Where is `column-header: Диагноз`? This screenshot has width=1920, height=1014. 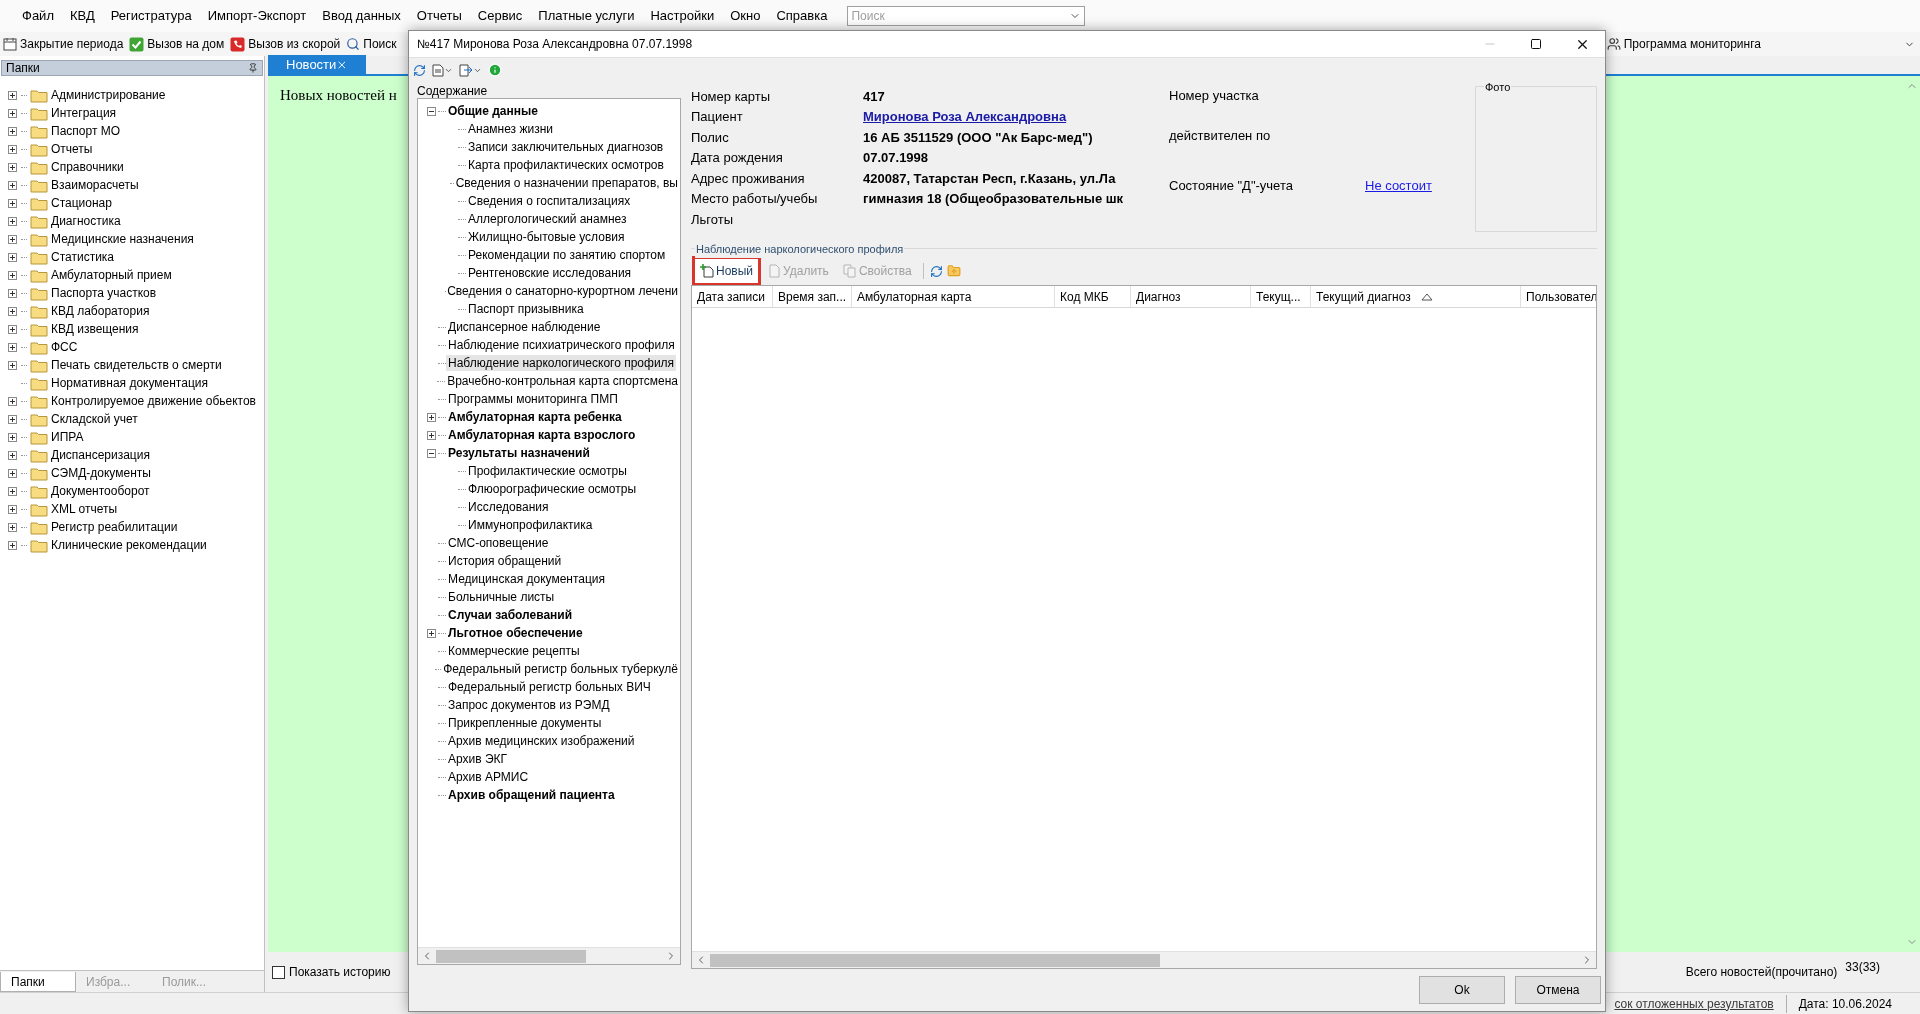
column-header: Диагноз is located at coordinates (1191, 296).